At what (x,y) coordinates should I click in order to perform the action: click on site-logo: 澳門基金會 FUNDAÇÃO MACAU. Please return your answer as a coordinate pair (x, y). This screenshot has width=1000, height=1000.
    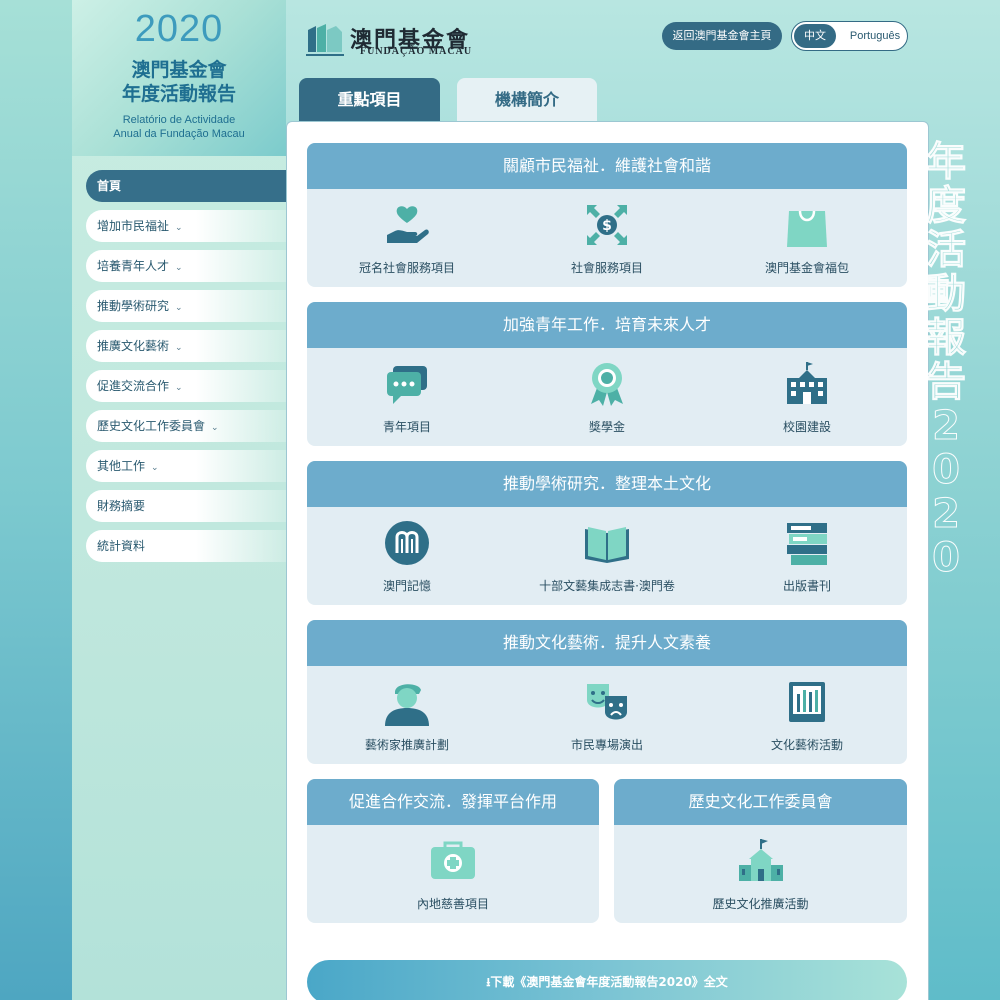
    Looking at the image, I should click on (401, 40).